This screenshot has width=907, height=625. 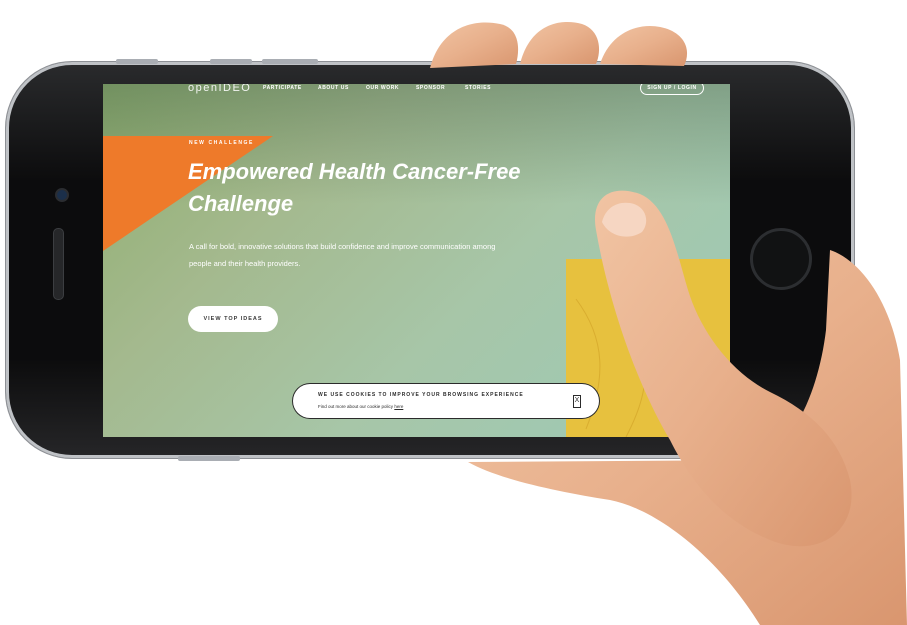 What do you see at coordinates (781, 259) in the screenshot?
I see `home-button` at bounding box center [781, 259].